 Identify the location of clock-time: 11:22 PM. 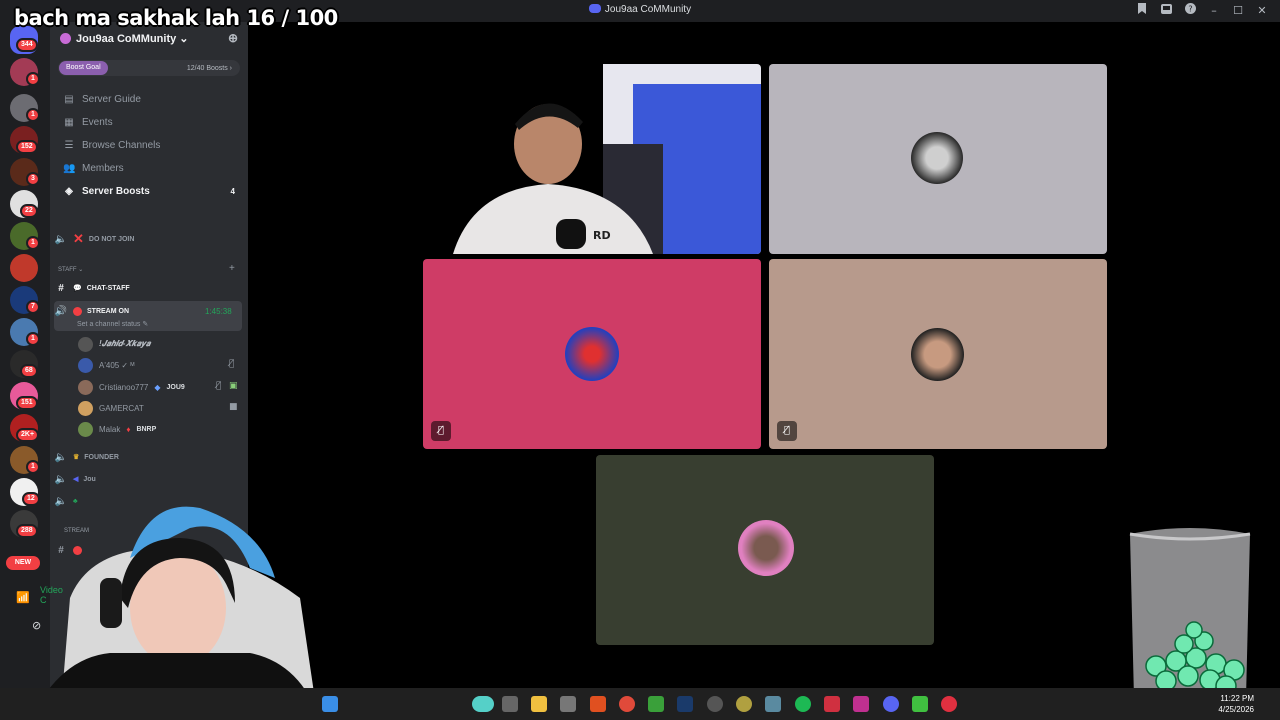
(1237, 698).